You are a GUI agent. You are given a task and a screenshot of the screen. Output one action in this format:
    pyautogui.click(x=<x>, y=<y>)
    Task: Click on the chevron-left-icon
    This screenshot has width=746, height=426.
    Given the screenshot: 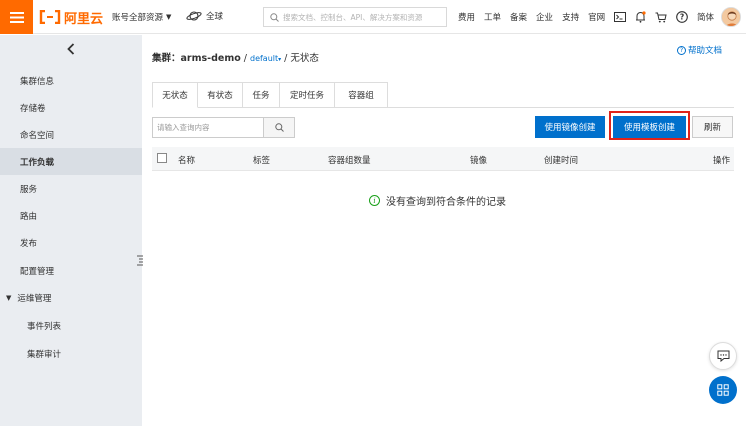 What is the action you would take?
    pyautogui.click(x=71, y=49)
    